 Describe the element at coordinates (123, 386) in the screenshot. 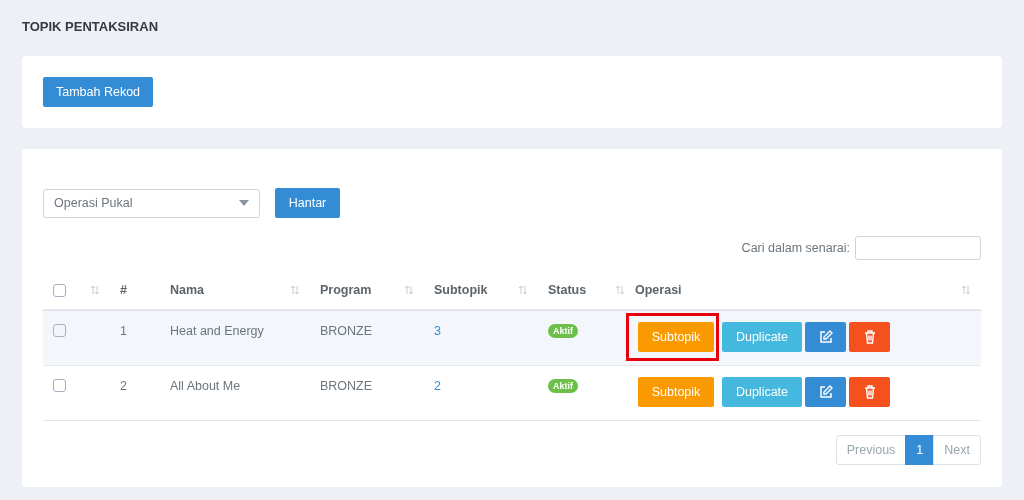

I see `table-cell: 2` at that location.